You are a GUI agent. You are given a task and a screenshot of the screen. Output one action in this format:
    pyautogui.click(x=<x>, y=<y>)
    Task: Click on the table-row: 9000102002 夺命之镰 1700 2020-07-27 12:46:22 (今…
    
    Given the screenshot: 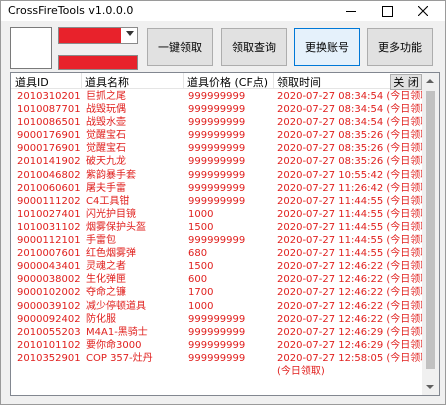 What is the action you would take?
    pyautogui.click(x=222, y=292)
    